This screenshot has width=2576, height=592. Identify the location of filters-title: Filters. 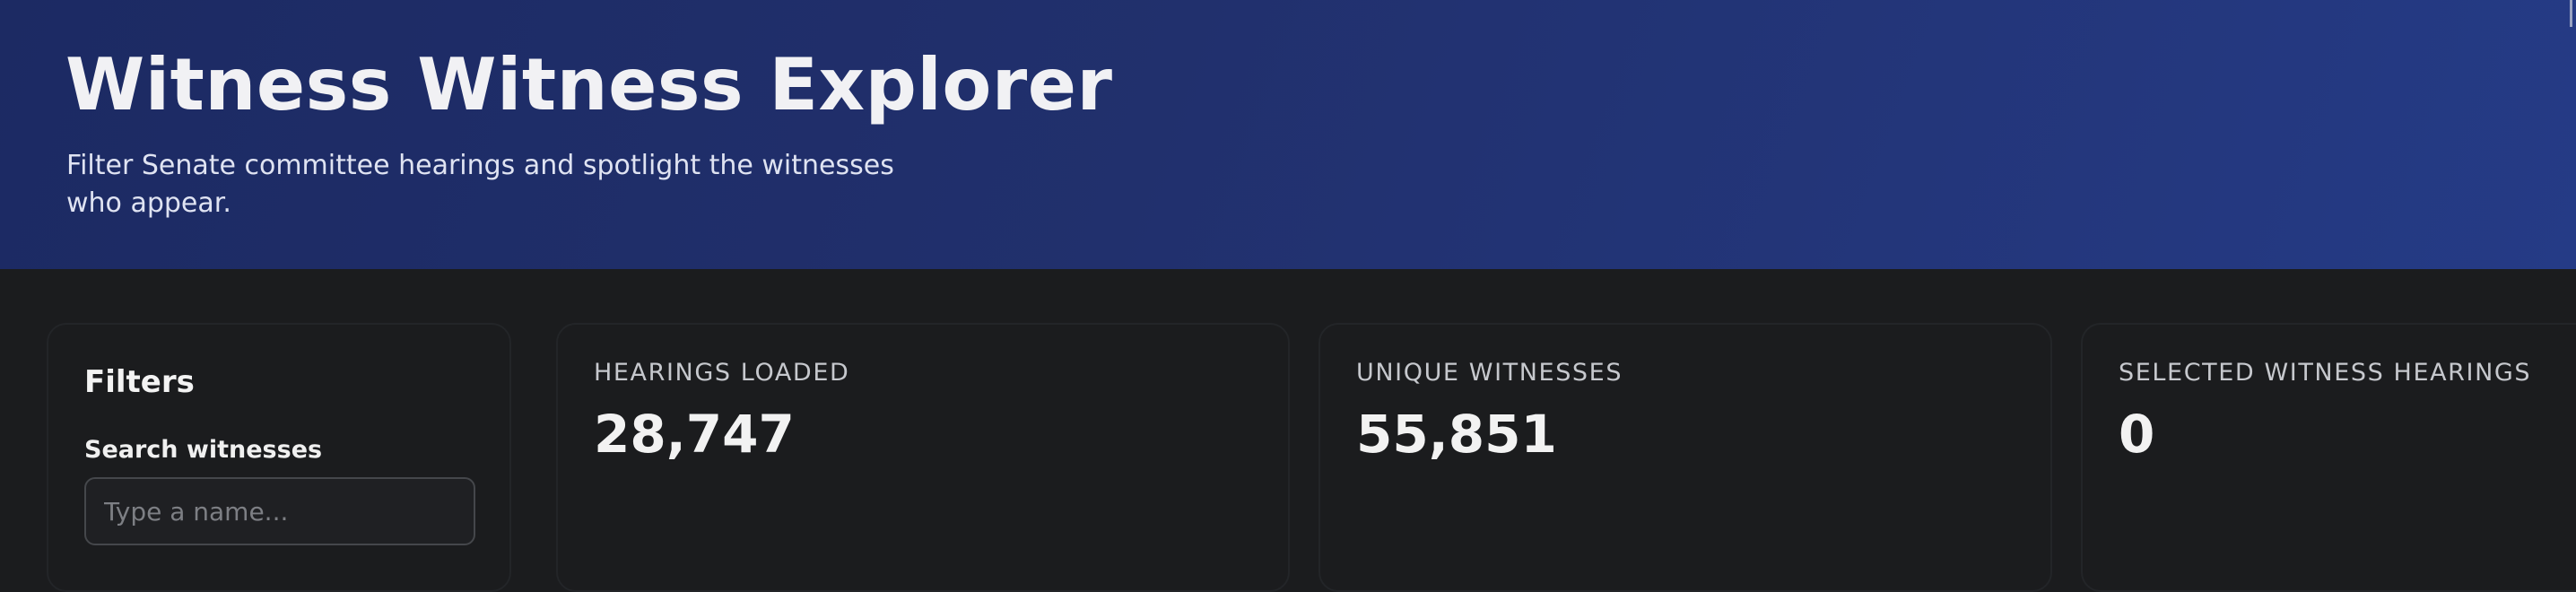
(139, 382).